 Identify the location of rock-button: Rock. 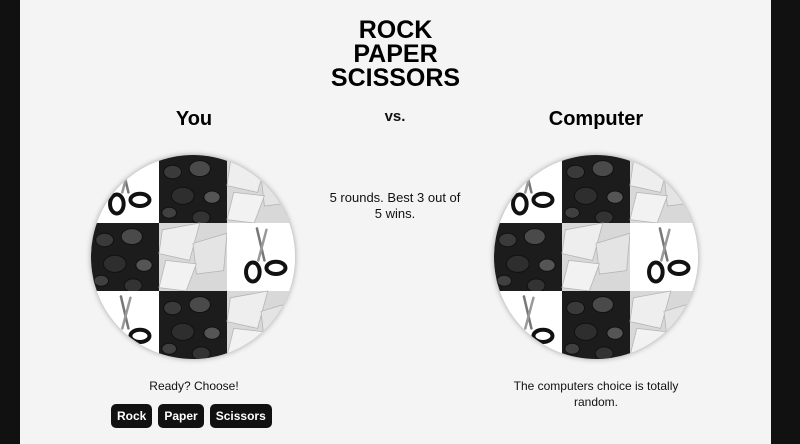
(132, 416).